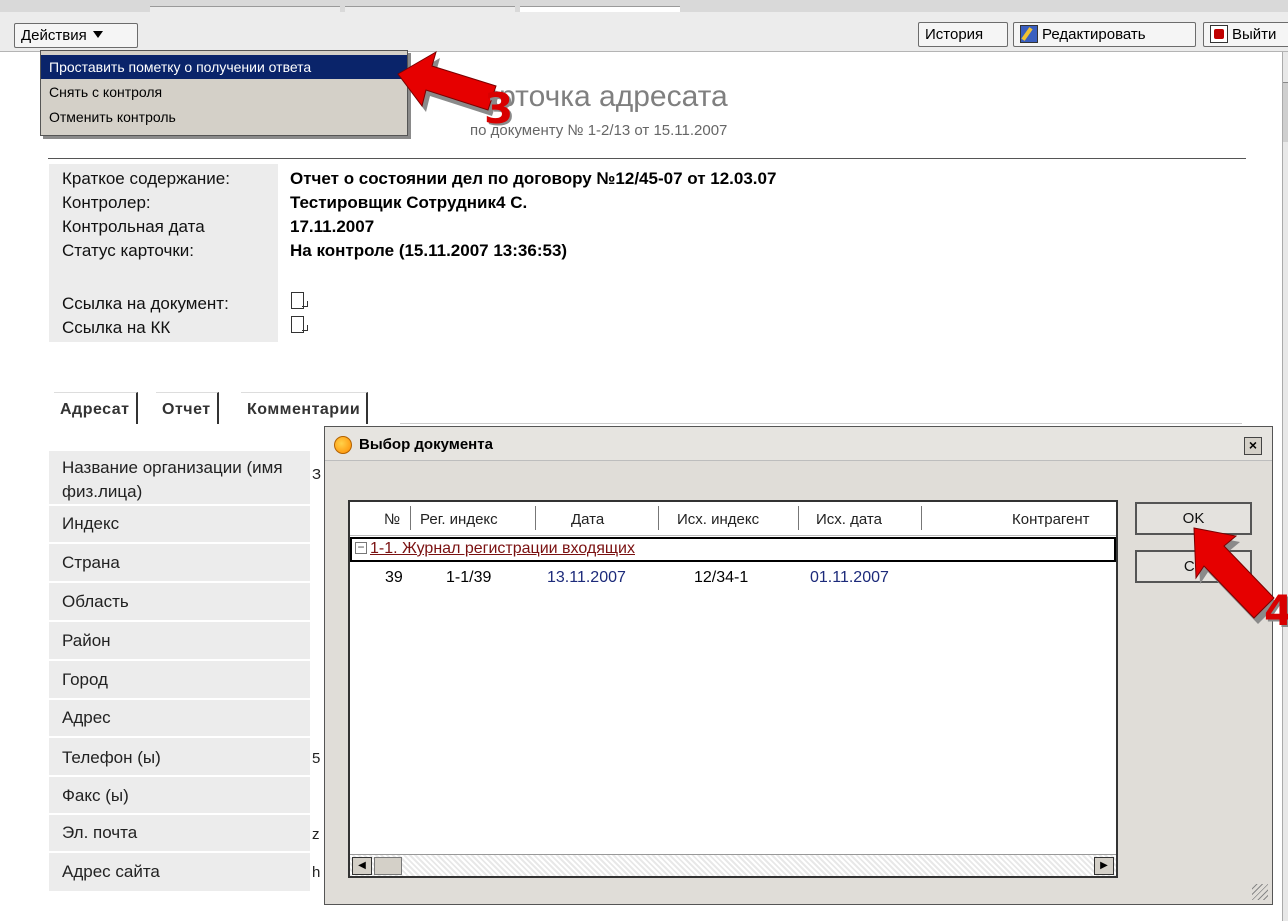 The height and width of the screenshot is (921, 1288). What do you see at coordinates (332, 226) in the screenshot?
I see `control-date-value: 17.11.2007` at bounding box center [332, 226].